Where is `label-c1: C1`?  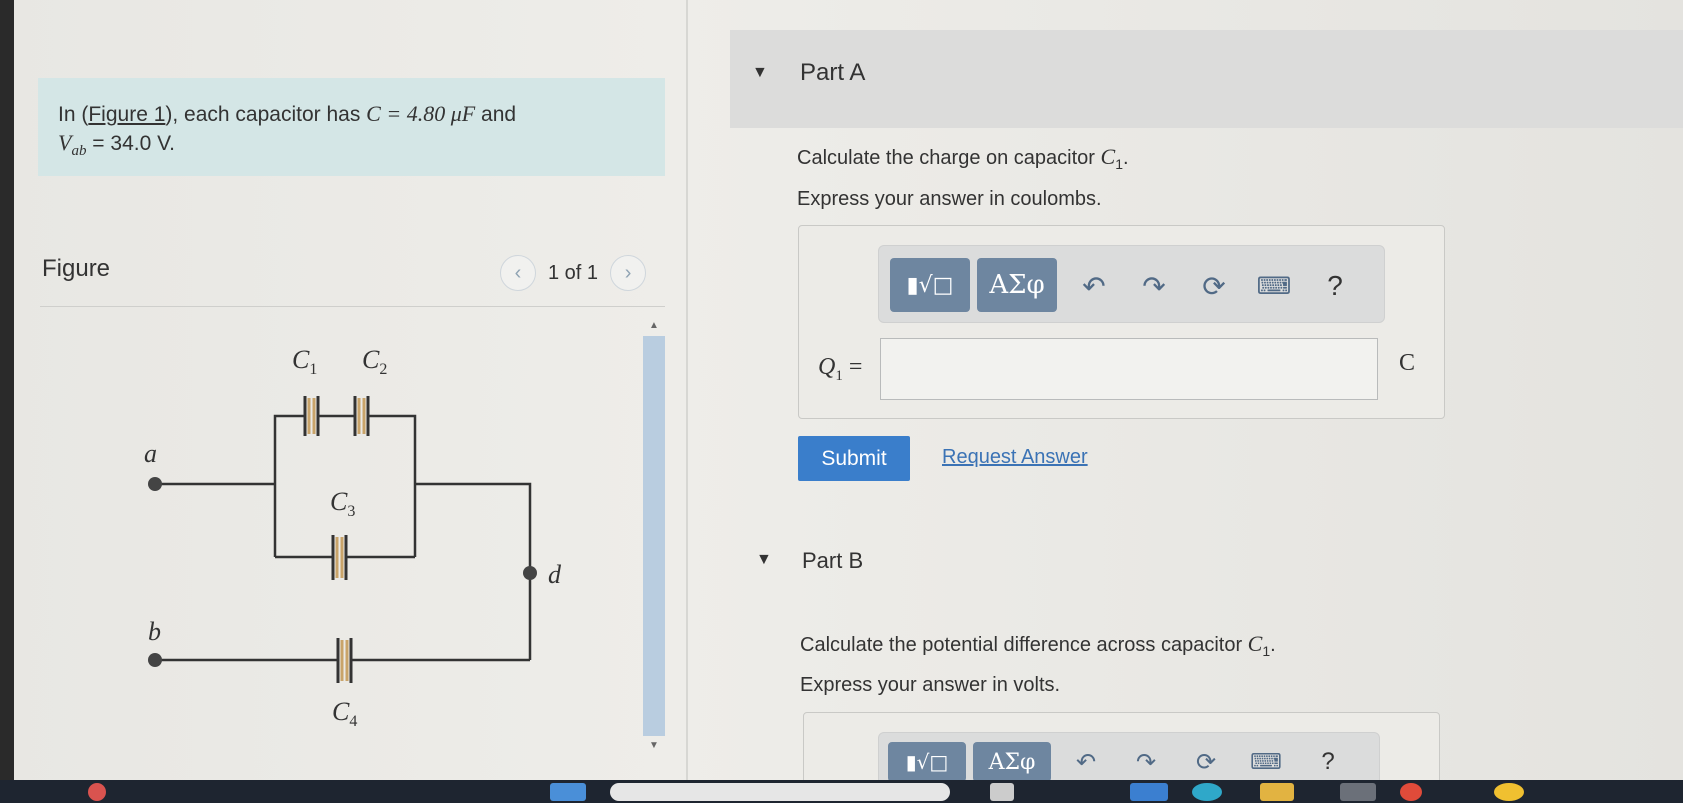
label-c1: C1 is located at coordinates (304, 361).